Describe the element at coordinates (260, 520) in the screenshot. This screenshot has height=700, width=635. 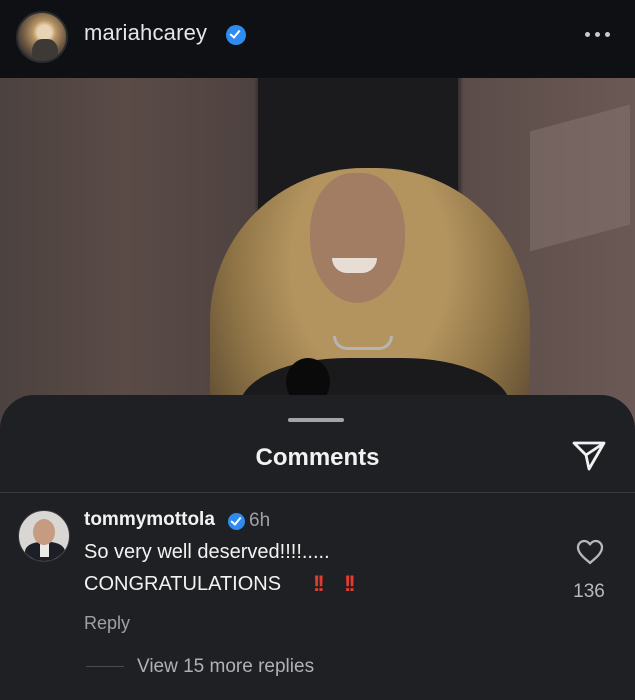
I see `comment-timestamp: 6h` at that location.